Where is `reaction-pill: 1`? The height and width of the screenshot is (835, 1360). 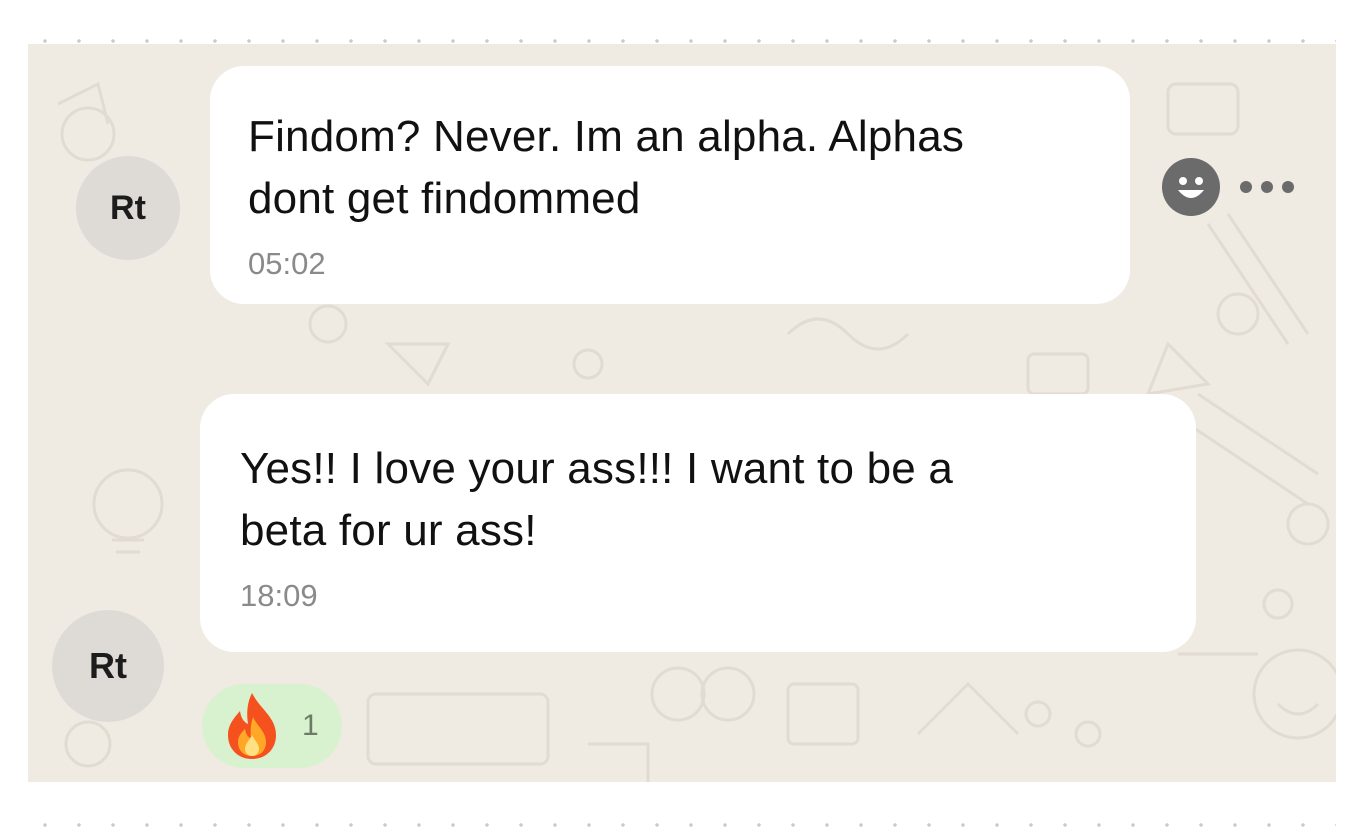
reaction-pill: 1 is located at coordinates (272, 726).